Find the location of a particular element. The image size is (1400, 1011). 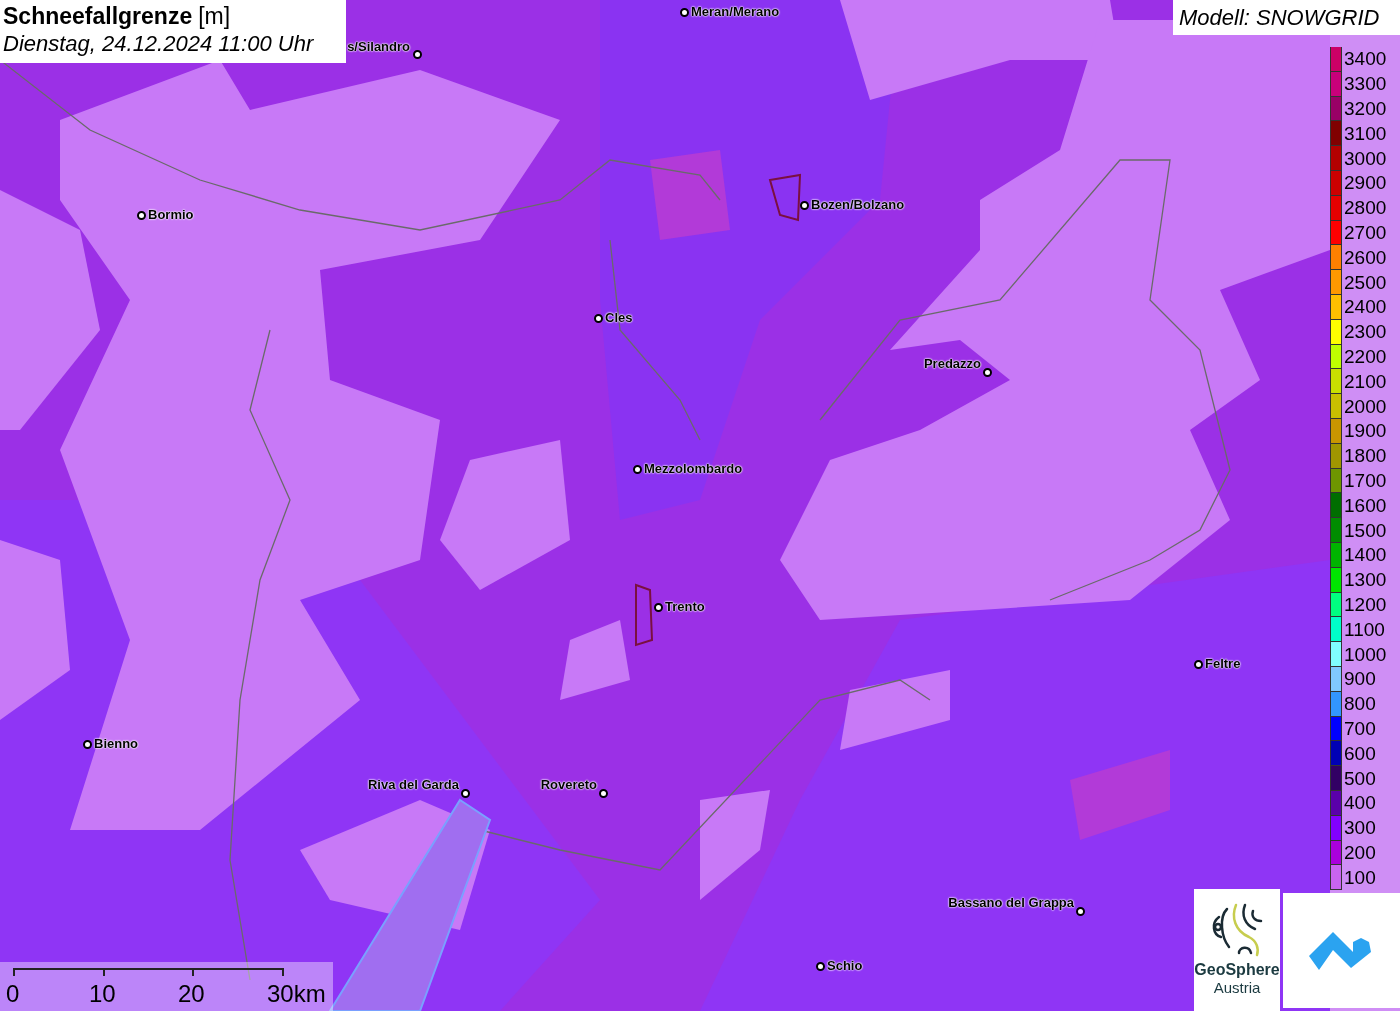

city-label: Bassano del Grappa is located at coordinates (1011, 903).